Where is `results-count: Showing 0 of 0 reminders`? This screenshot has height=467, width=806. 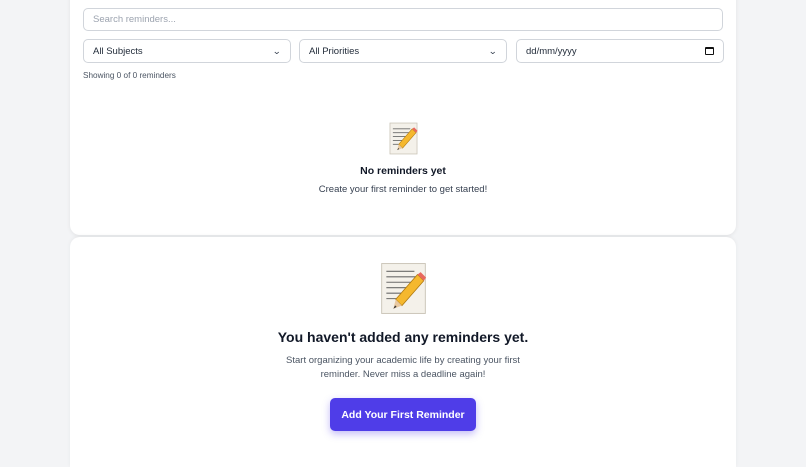 results-count: Showing 0 of 0 reminders is located at coordinates (129, 75).